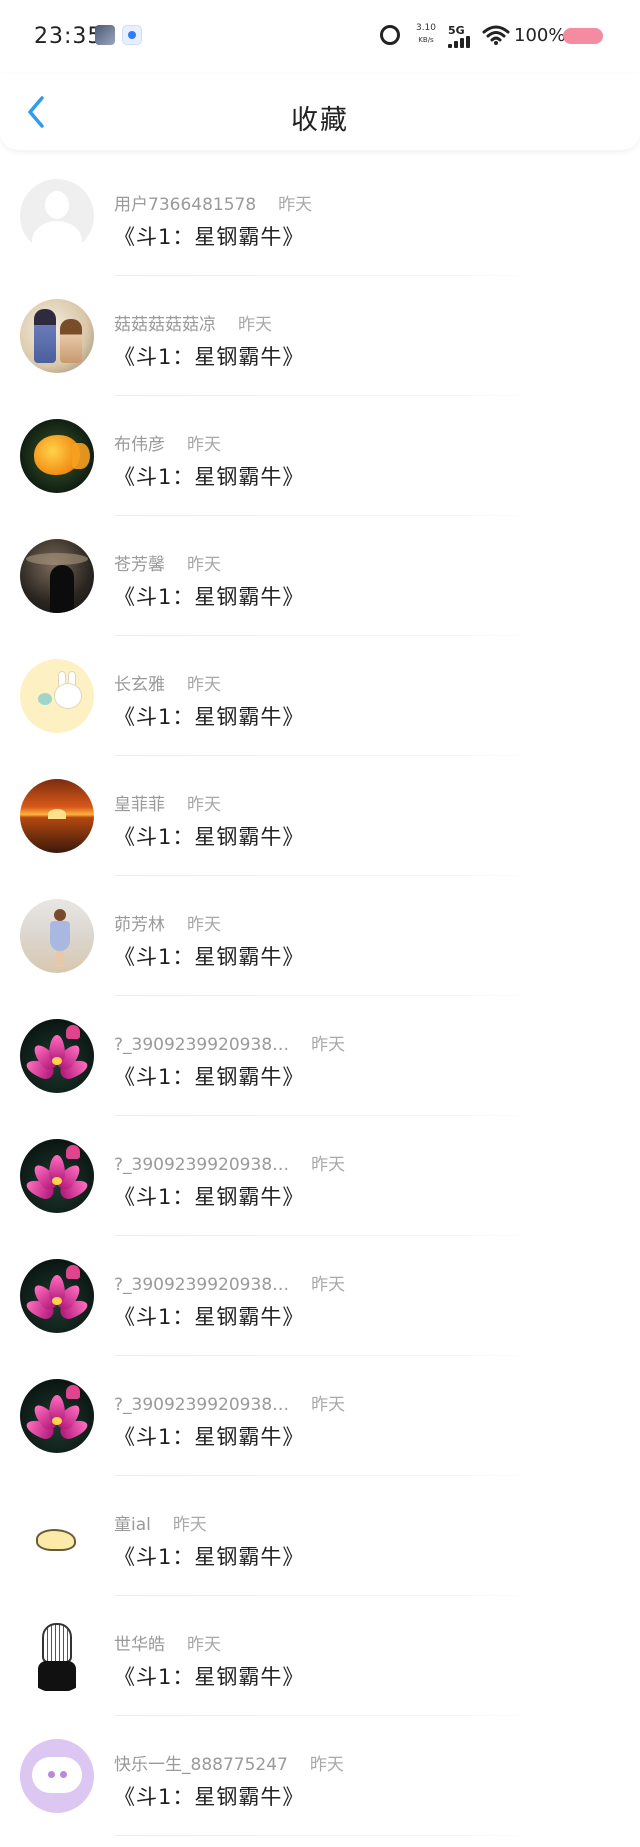 The width and height of the screenshot is (640, 1847). What do you see at coordinates (167, 922) in the screenshot?
I see `item-meta: 茆芳林 昨天` at bounding box center [167, 922].